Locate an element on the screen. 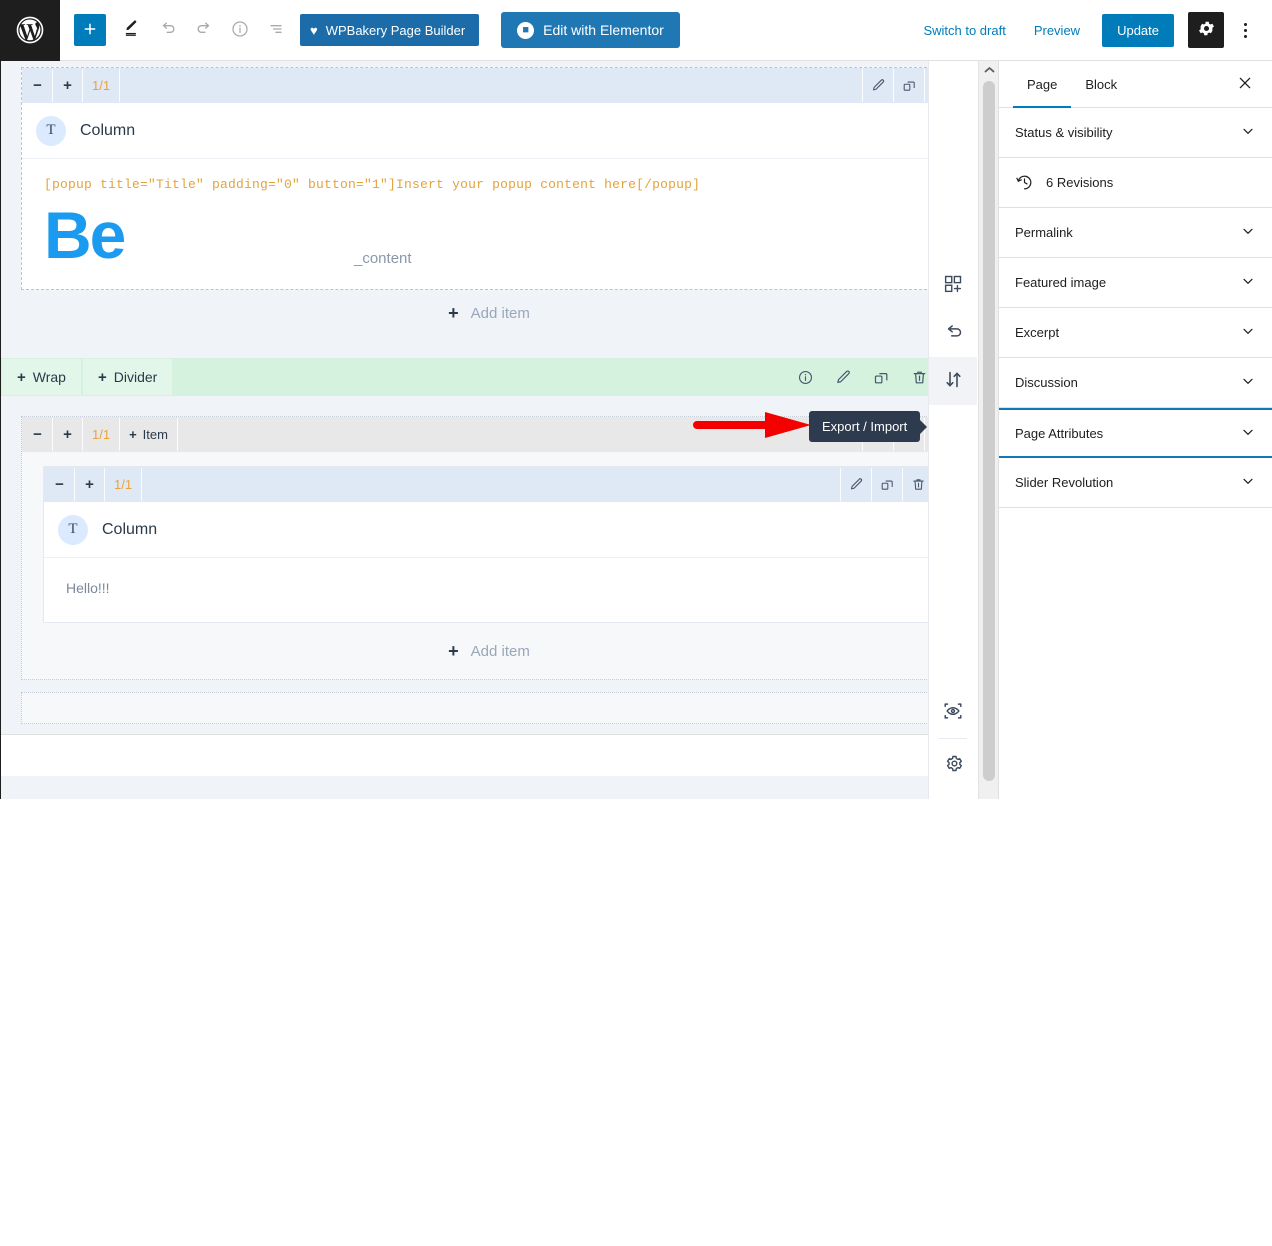 The height and width of the screenshot is (1246, 1272). section-two-inner-wrapper: − + 1/1 T Column Hello!!! is located at coordinates (489, 537).